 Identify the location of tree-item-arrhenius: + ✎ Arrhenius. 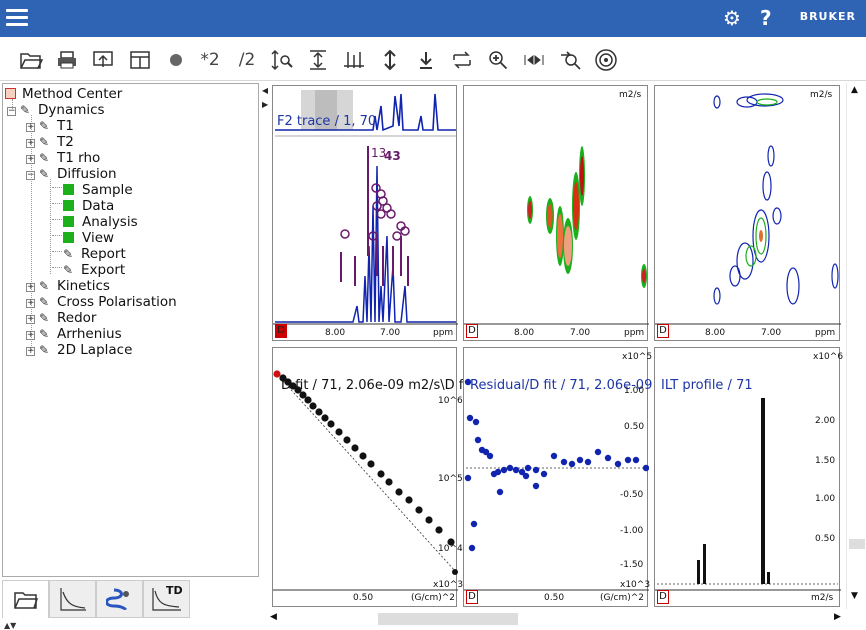
(74, 334).